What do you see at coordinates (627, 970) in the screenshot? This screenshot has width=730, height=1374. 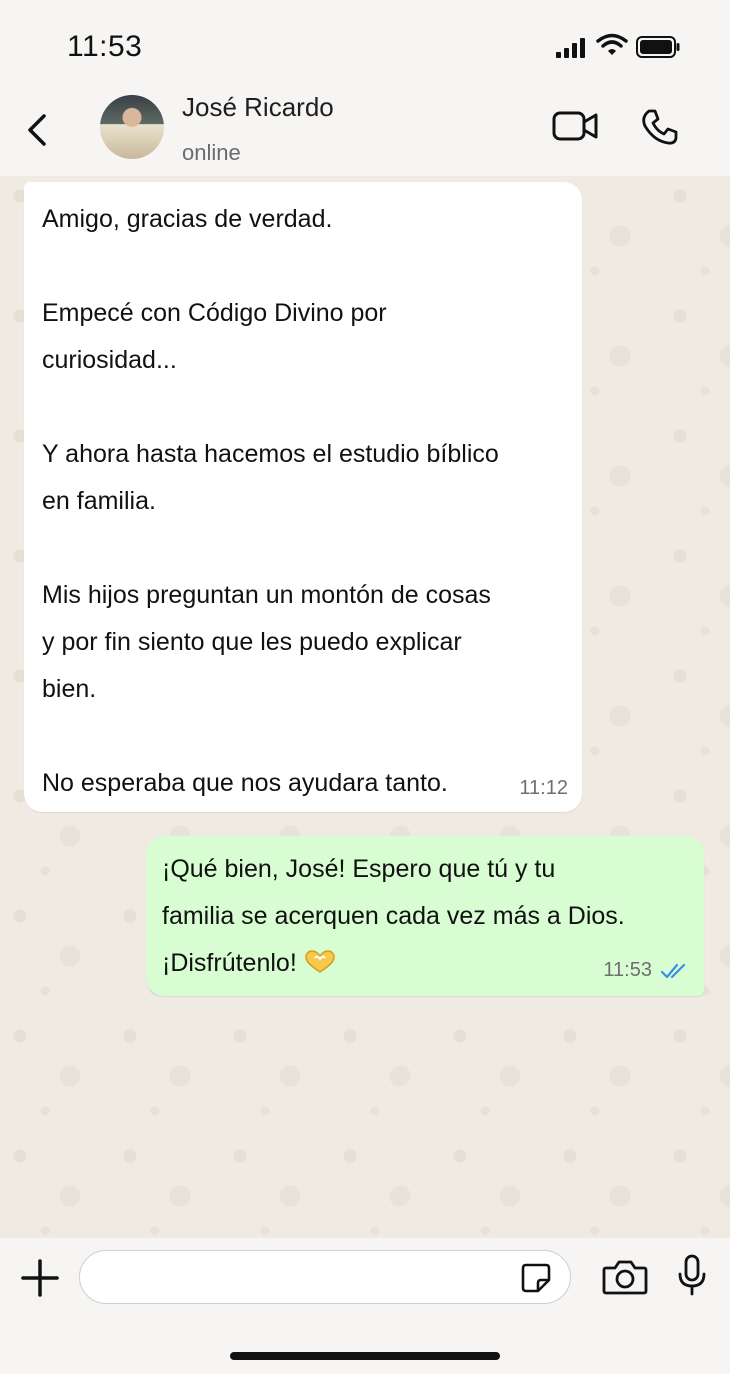 I see `message-timestamp: 11:53` at bounding box center [627, 970].